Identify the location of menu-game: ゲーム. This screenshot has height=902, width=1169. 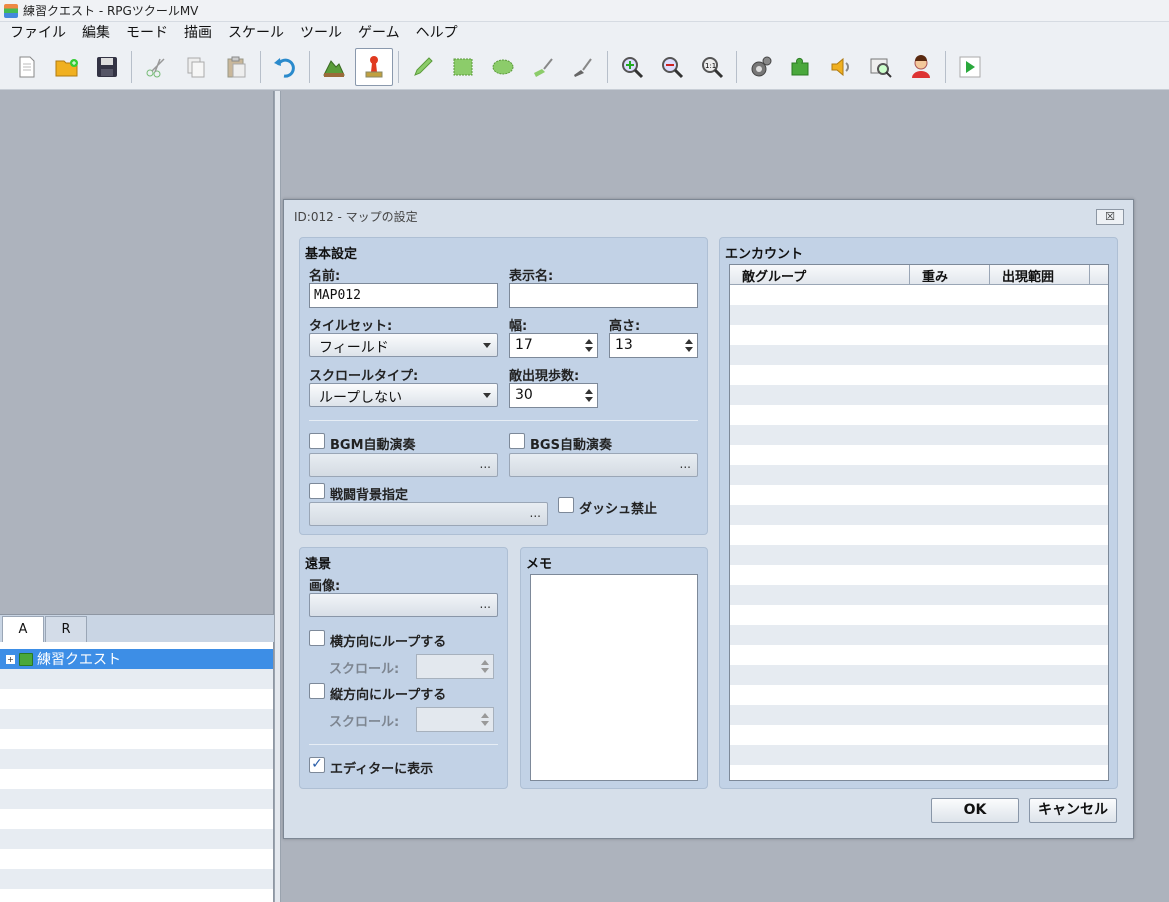
(379, 33).